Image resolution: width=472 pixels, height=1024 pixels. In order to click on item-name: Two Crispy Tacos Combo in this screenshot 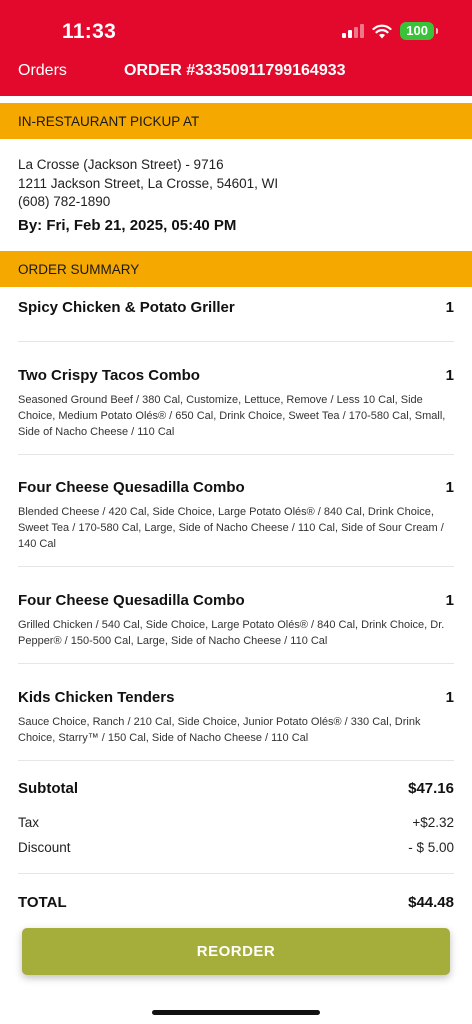, I will do `click(109, 375)`.